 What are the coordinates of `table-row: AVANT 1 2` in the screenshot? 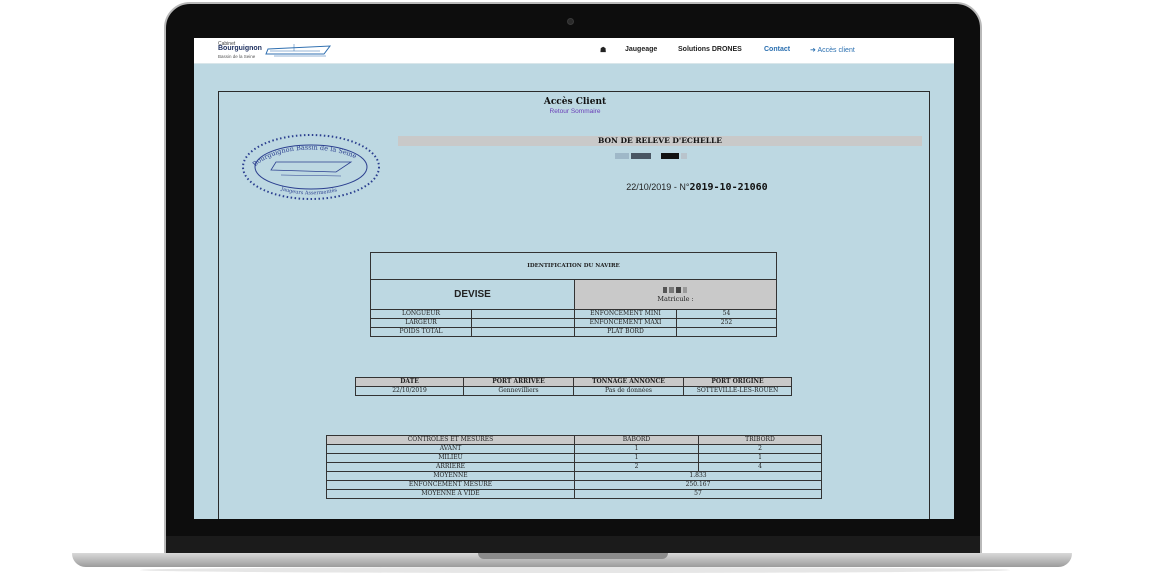 It's located at (574, 449).